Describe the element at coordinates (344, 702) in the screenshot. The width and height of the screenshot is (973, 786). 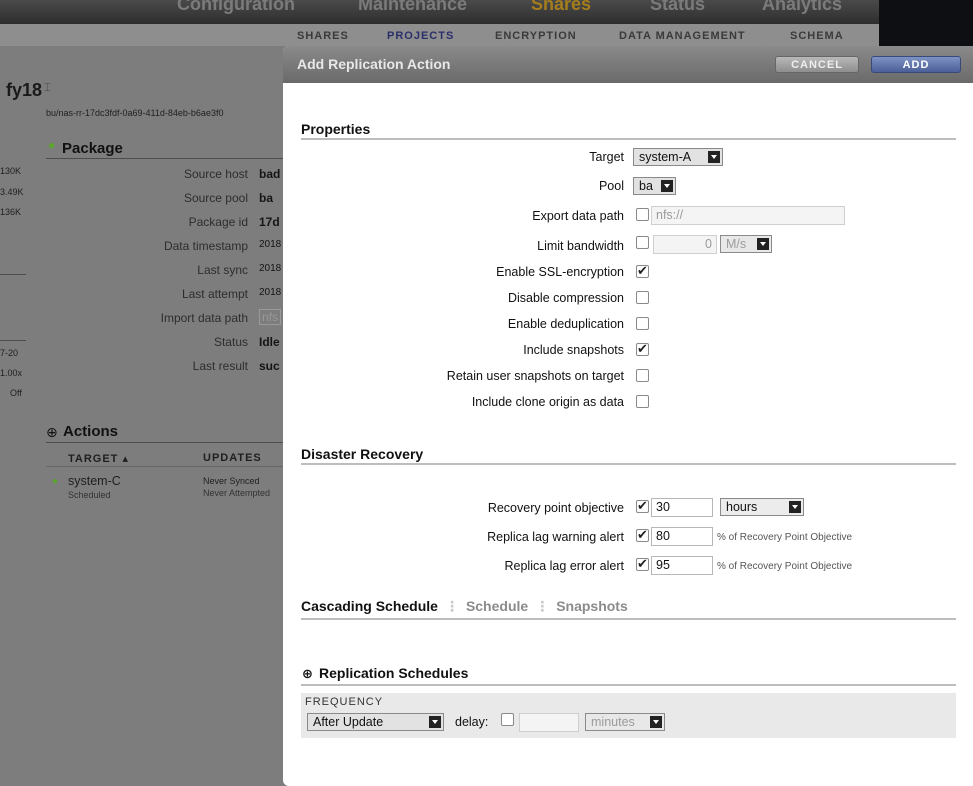
I see `frequency-header: FREQUENCY` at that location.